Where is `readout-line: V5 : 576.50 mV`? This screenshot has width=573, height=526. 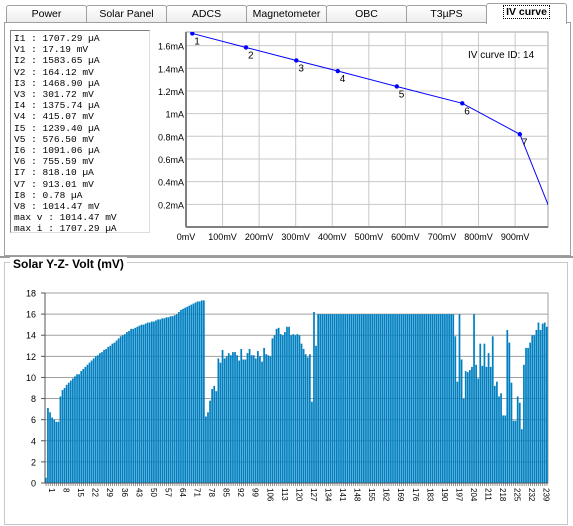
readout-line: V5 : 576.50 mV is located at coordinates (54, 139).